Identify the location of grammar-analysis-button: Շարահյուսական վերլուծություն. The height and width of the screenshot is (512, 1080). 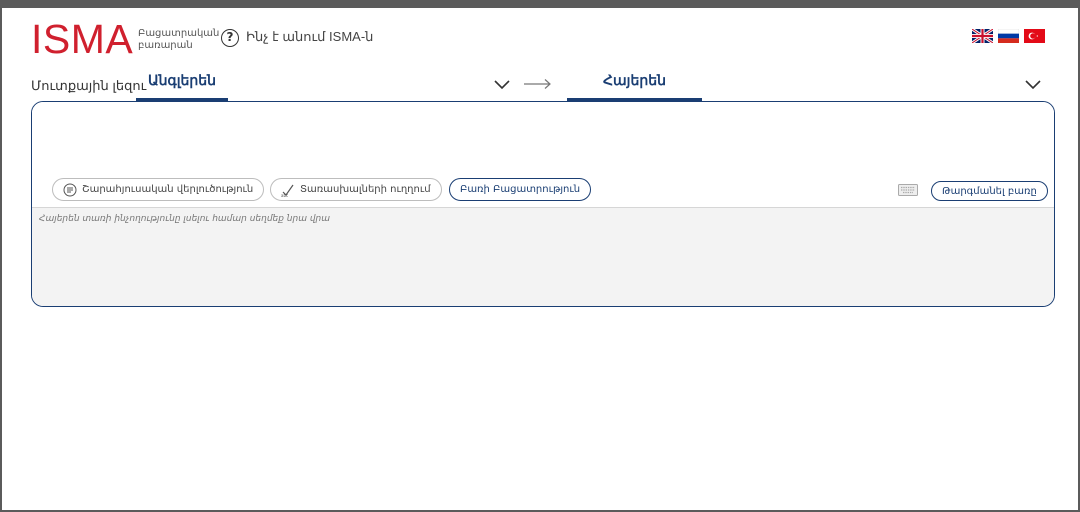
(158, 189).